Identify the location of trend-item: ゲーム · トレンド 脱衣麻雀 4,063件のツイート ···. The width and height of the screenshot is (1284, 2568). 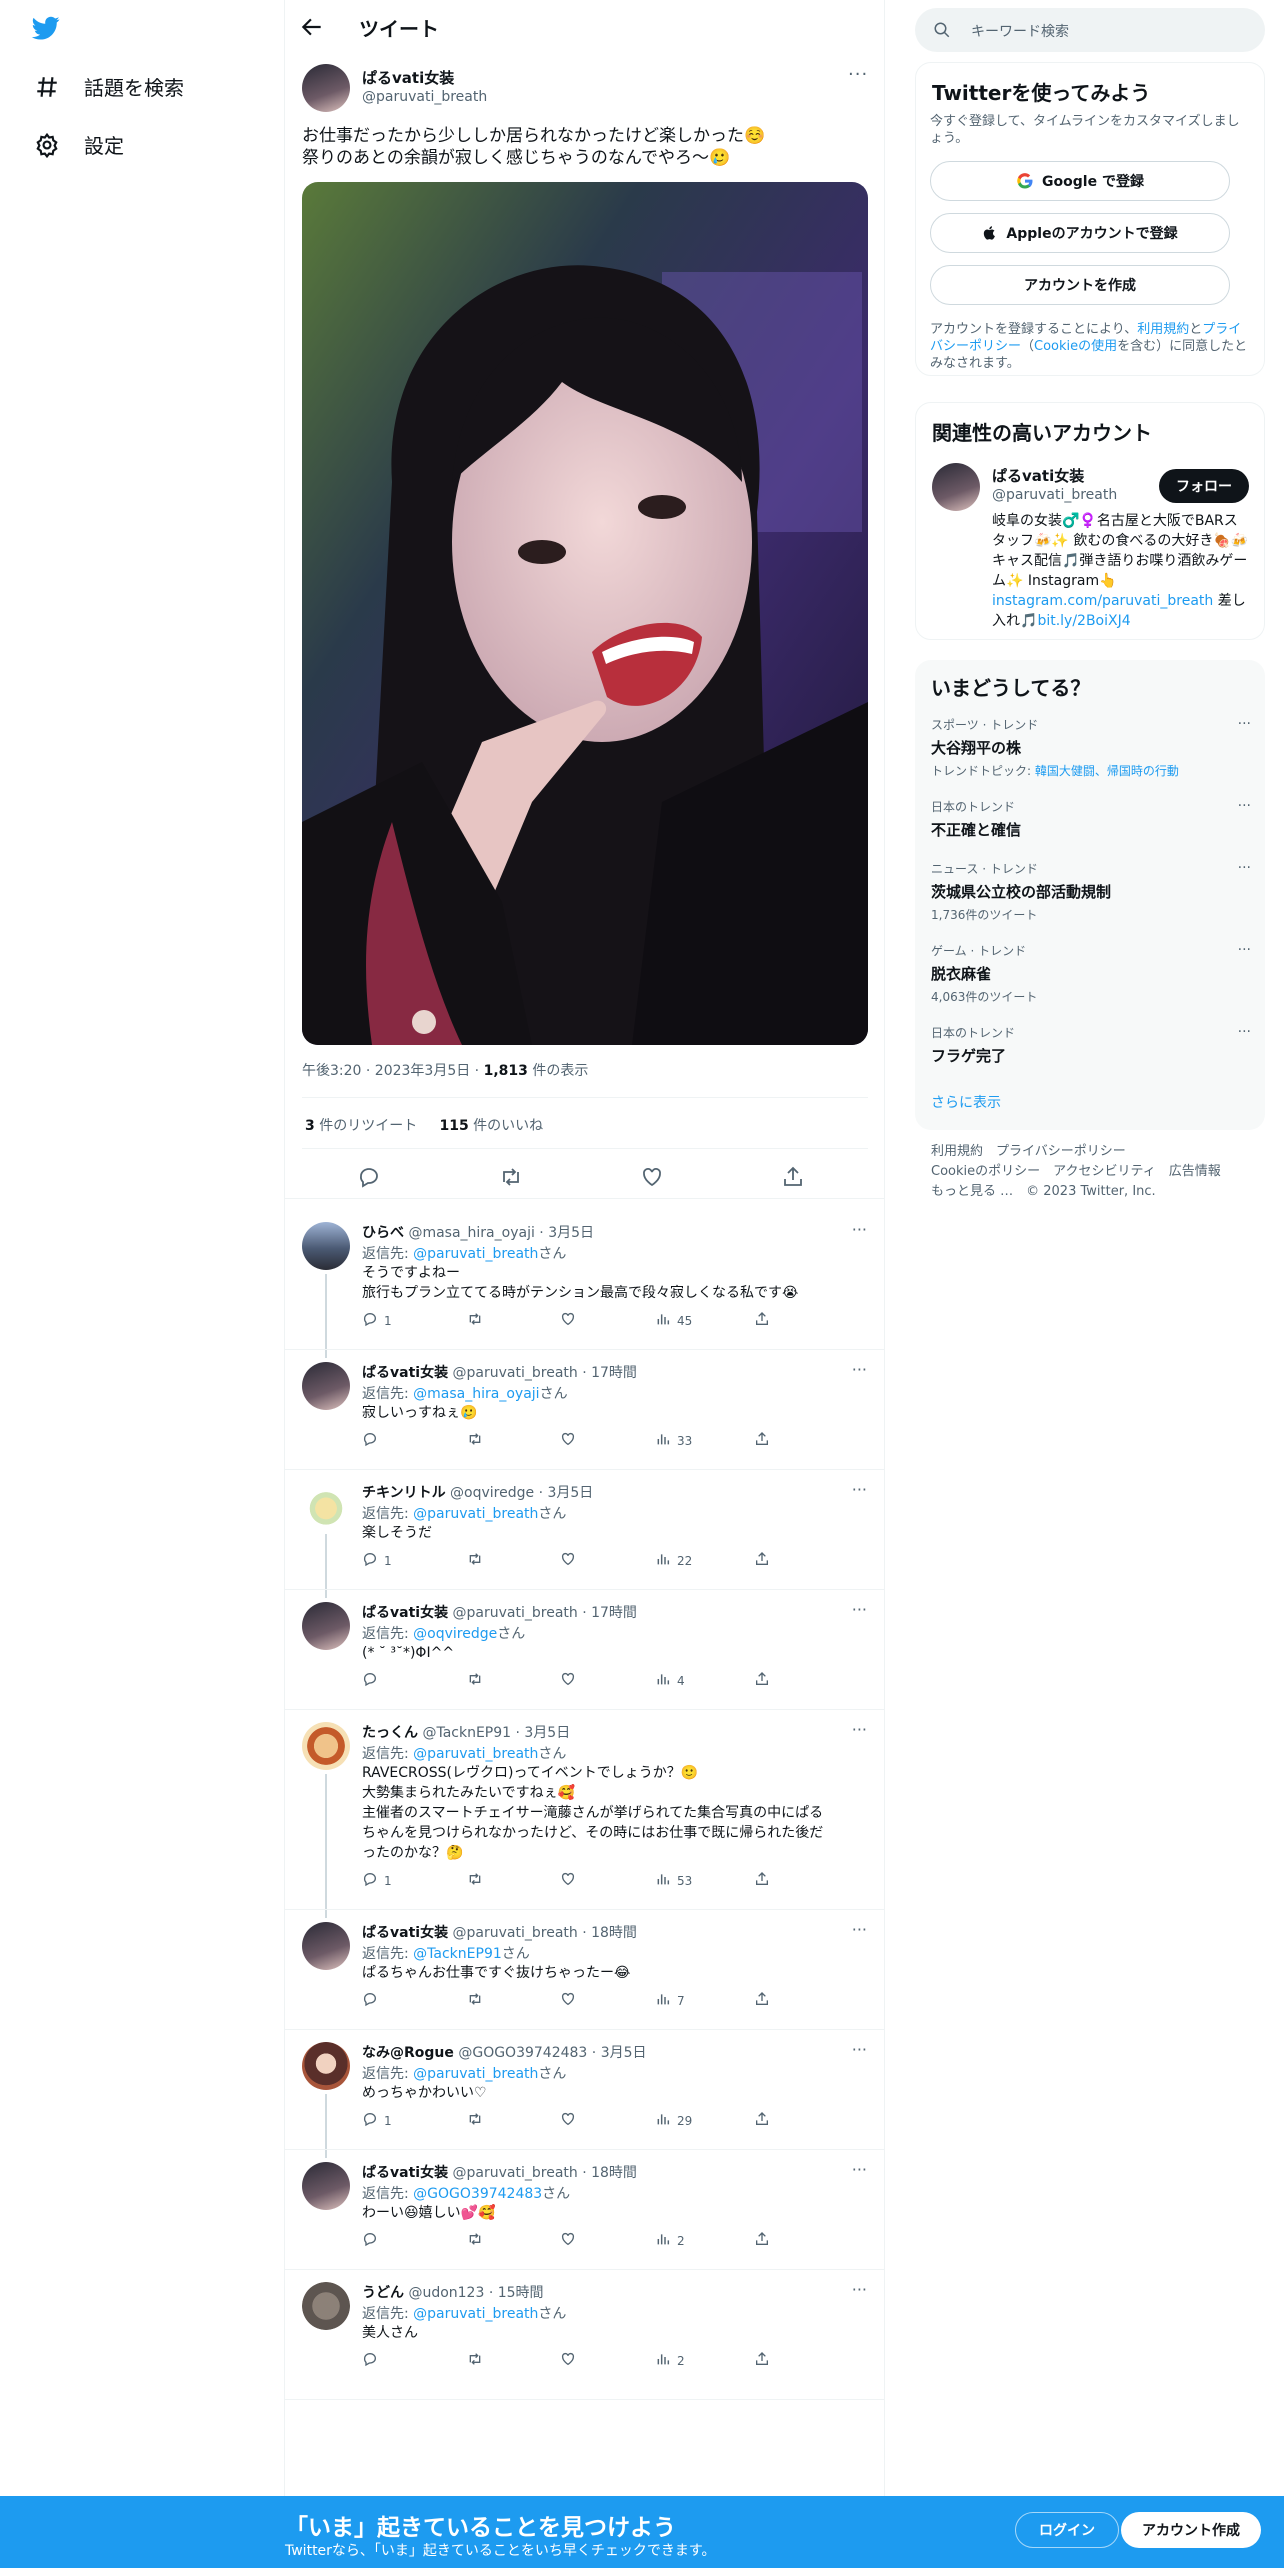
(1091, 973).